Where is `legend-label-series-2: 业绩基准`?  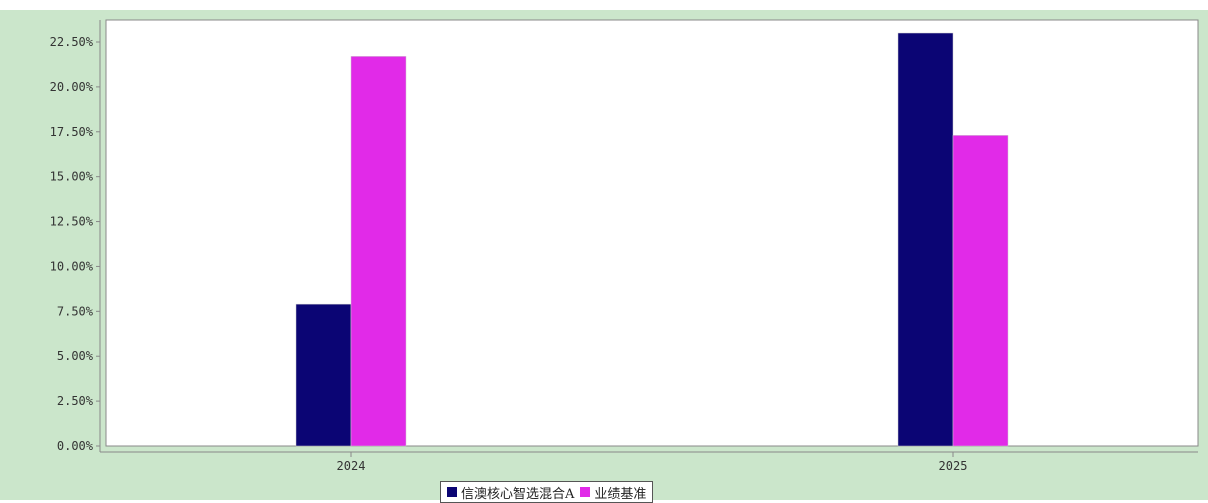 legend-label-series-2: 业绩基准 is located at coordinates (620, 494).